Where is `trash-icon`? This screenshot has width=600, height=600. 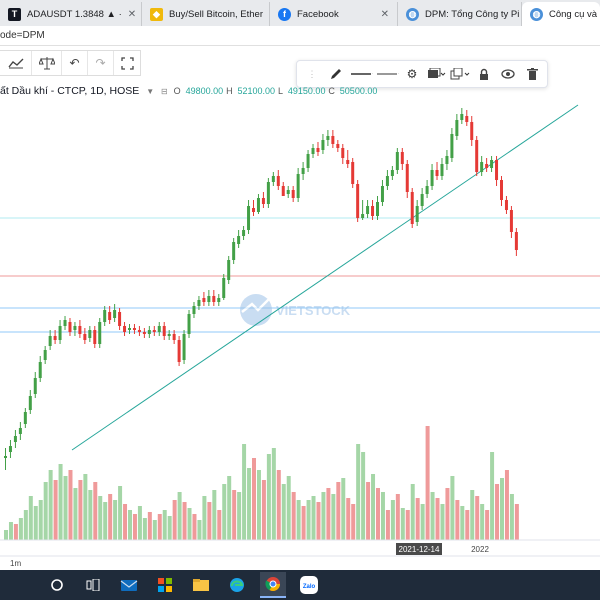
trash-icon is located at coordinates (532, 74).